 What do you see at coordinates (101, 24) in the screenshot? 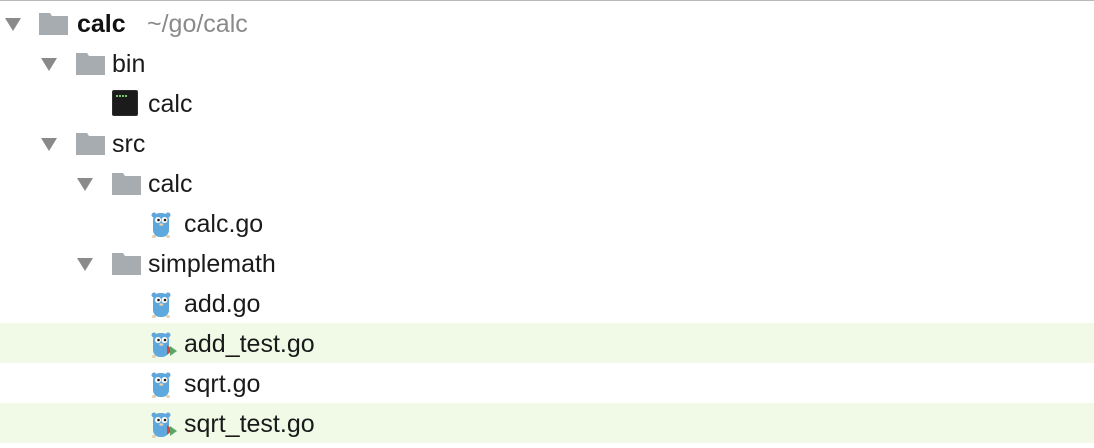
I see `root-folder-label: calc` at bounding box center [101, 24].